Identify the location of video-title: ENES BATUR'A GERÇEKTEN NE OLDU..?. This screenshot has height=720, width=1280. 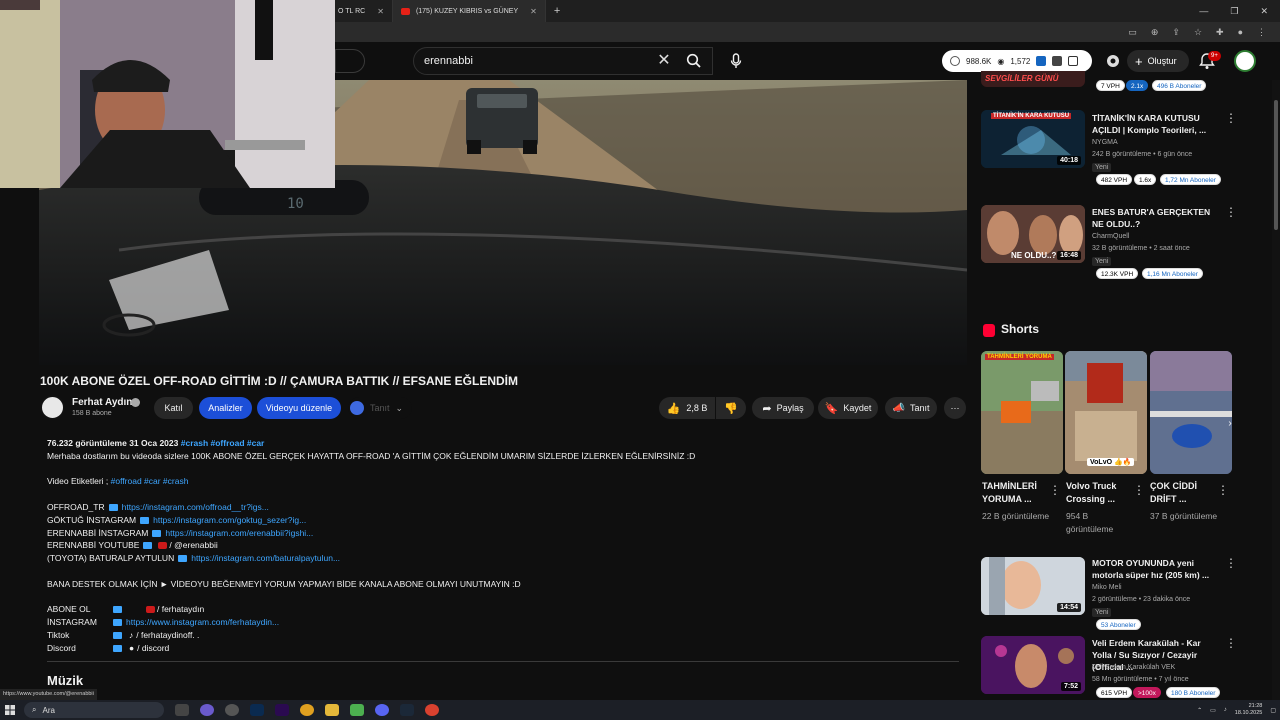
(1152, 218).